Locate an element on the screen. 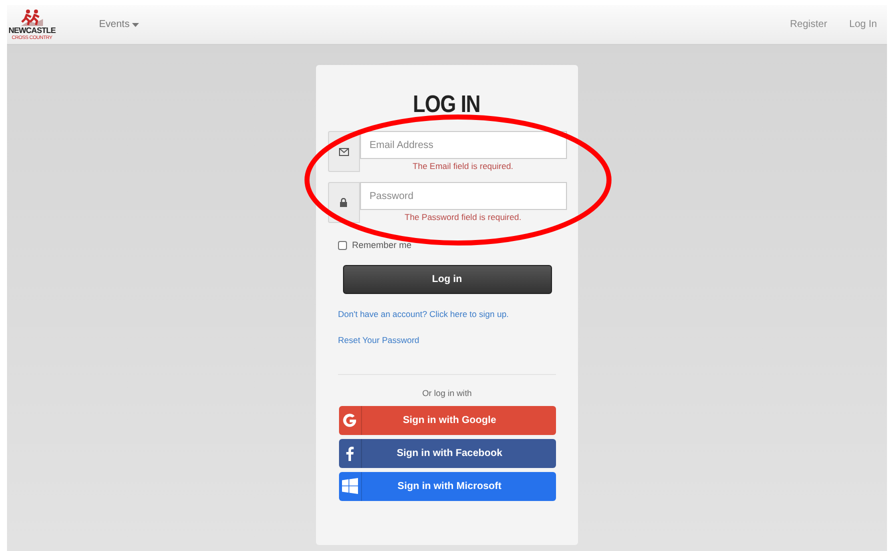 Image resolution: width=894 pixels, height=551 pixels. login-button: Log in is located at coordinates (447, 279).